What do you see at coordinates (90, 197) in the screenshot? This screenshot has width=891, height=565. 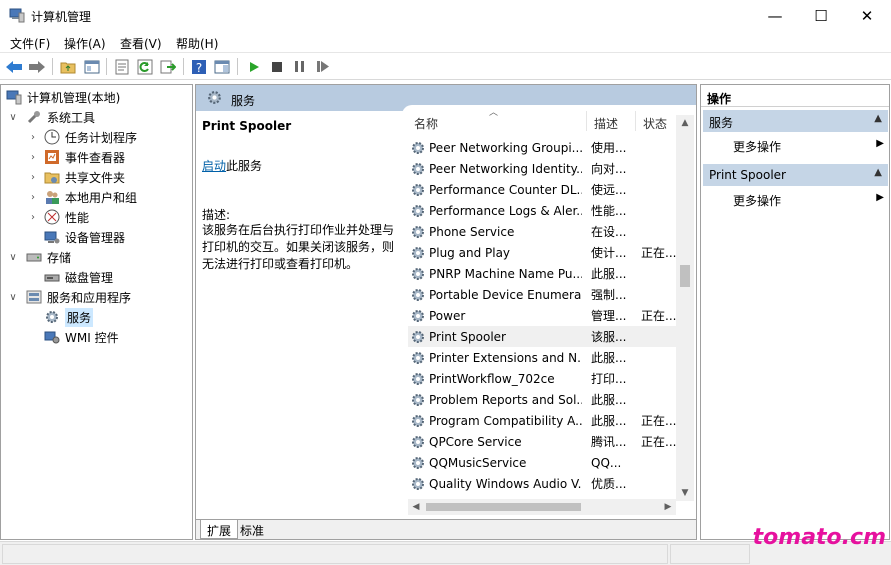 I see `tree-item-local-users: 本地用户和组` at bounding box center [90, 197].